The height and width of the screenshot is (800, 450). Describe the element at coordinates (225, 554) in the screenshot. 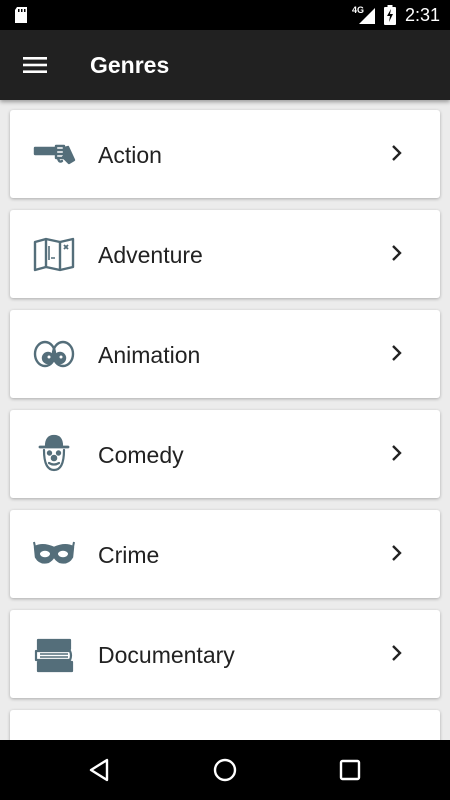

I see `genre-item-crime: Crime` at that location.